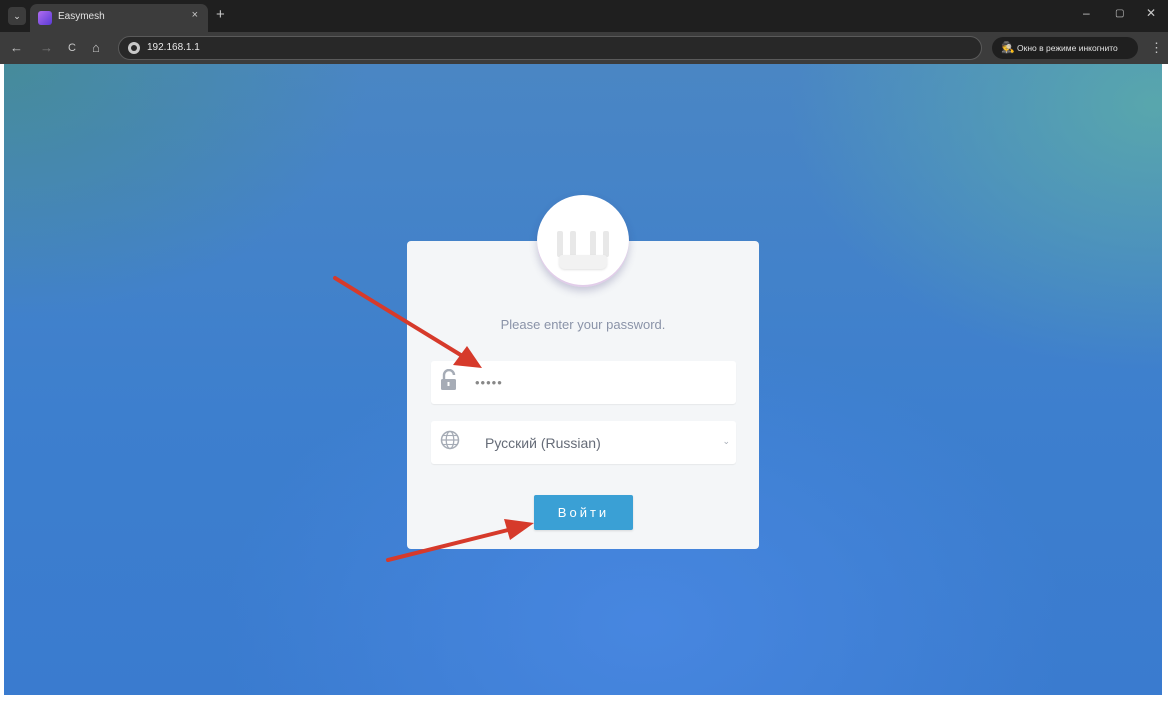 The image size is (1168, 702). What do you see at coordinates (550, 48) in the screenshot?
I see `address-bar: 192.168.1.1` at bounding box center [550, 48].